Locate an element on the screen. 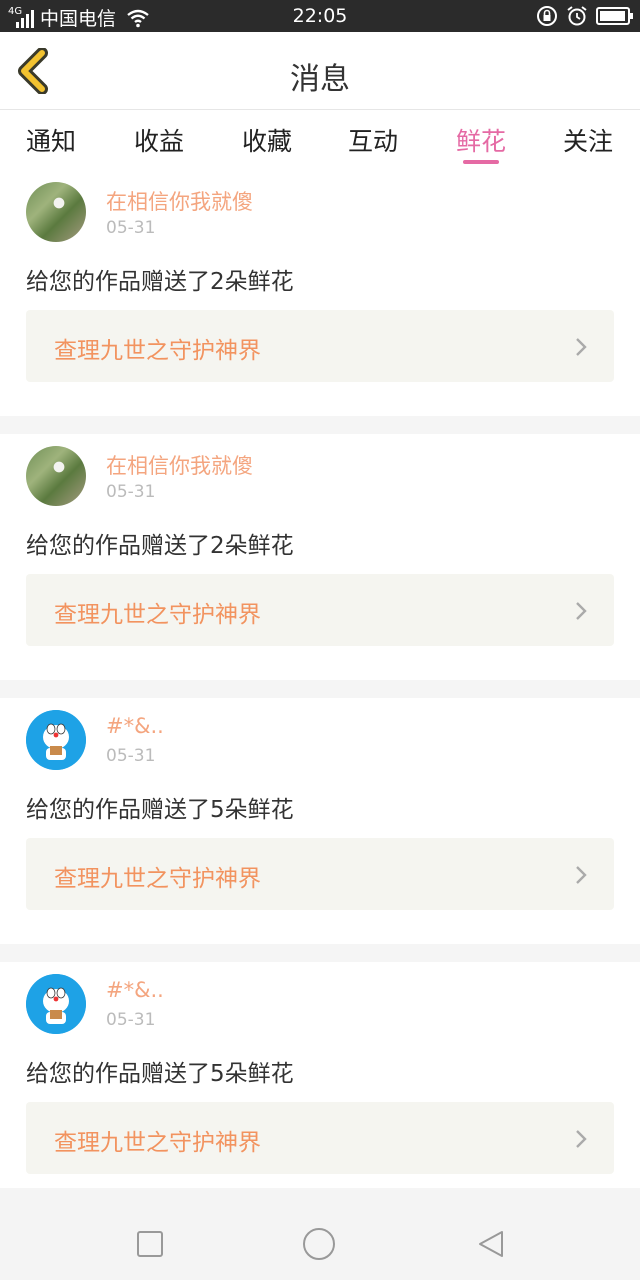 This screenshot has height=1280, width=640. battery-icon is located at coordinates (614, 16).